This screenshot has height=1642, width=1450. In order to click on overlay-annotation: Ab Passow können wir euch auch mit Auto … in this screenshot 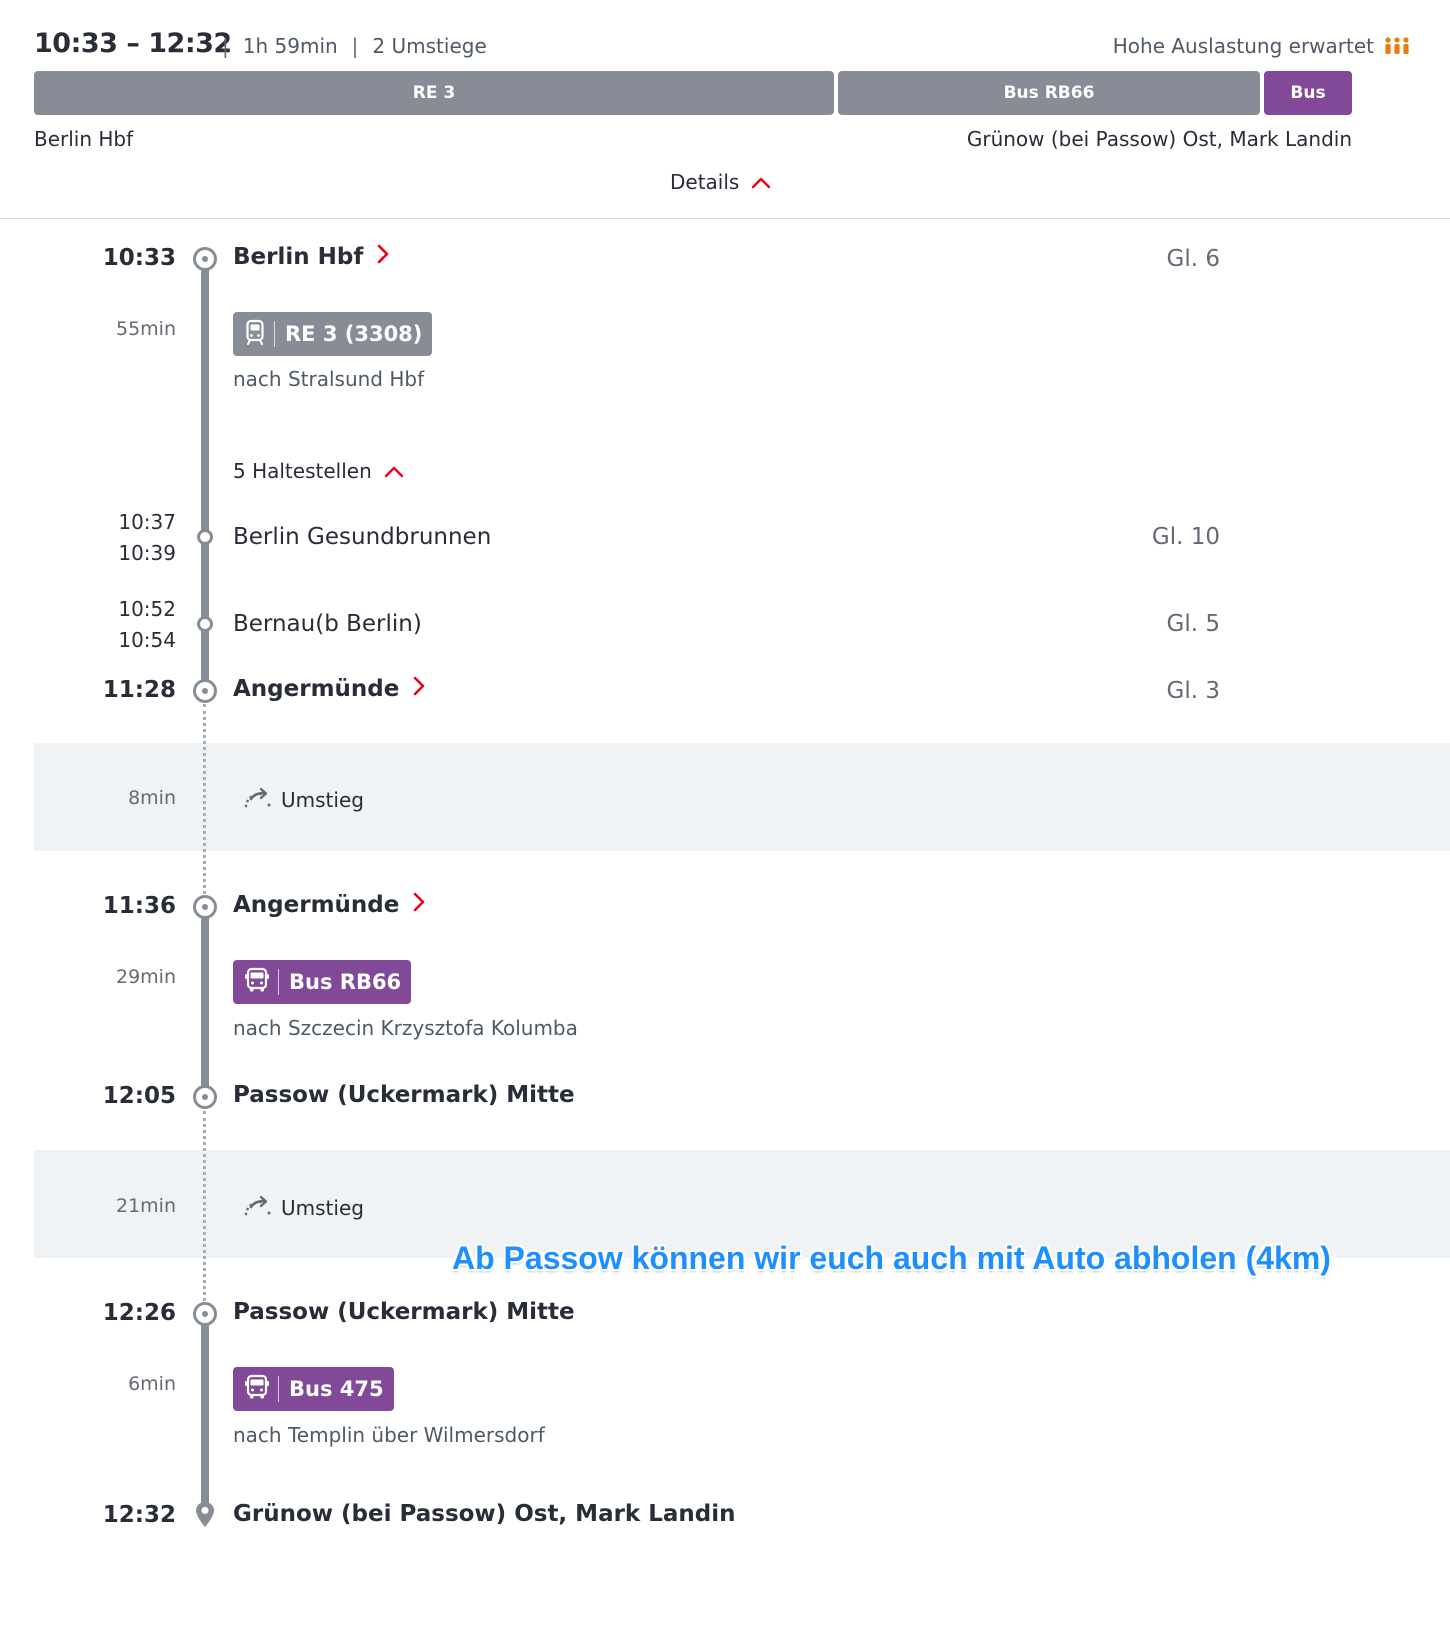, I will do `click(891, 1258)`.